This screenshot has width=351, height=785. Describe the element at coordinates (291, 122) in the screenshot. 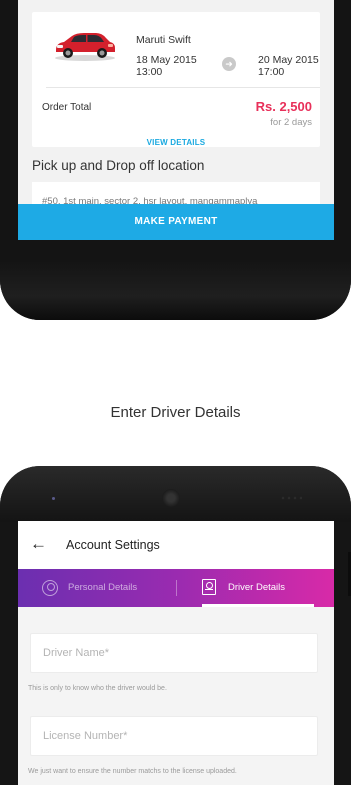

I see `order-duration: for 2 days` at that location.